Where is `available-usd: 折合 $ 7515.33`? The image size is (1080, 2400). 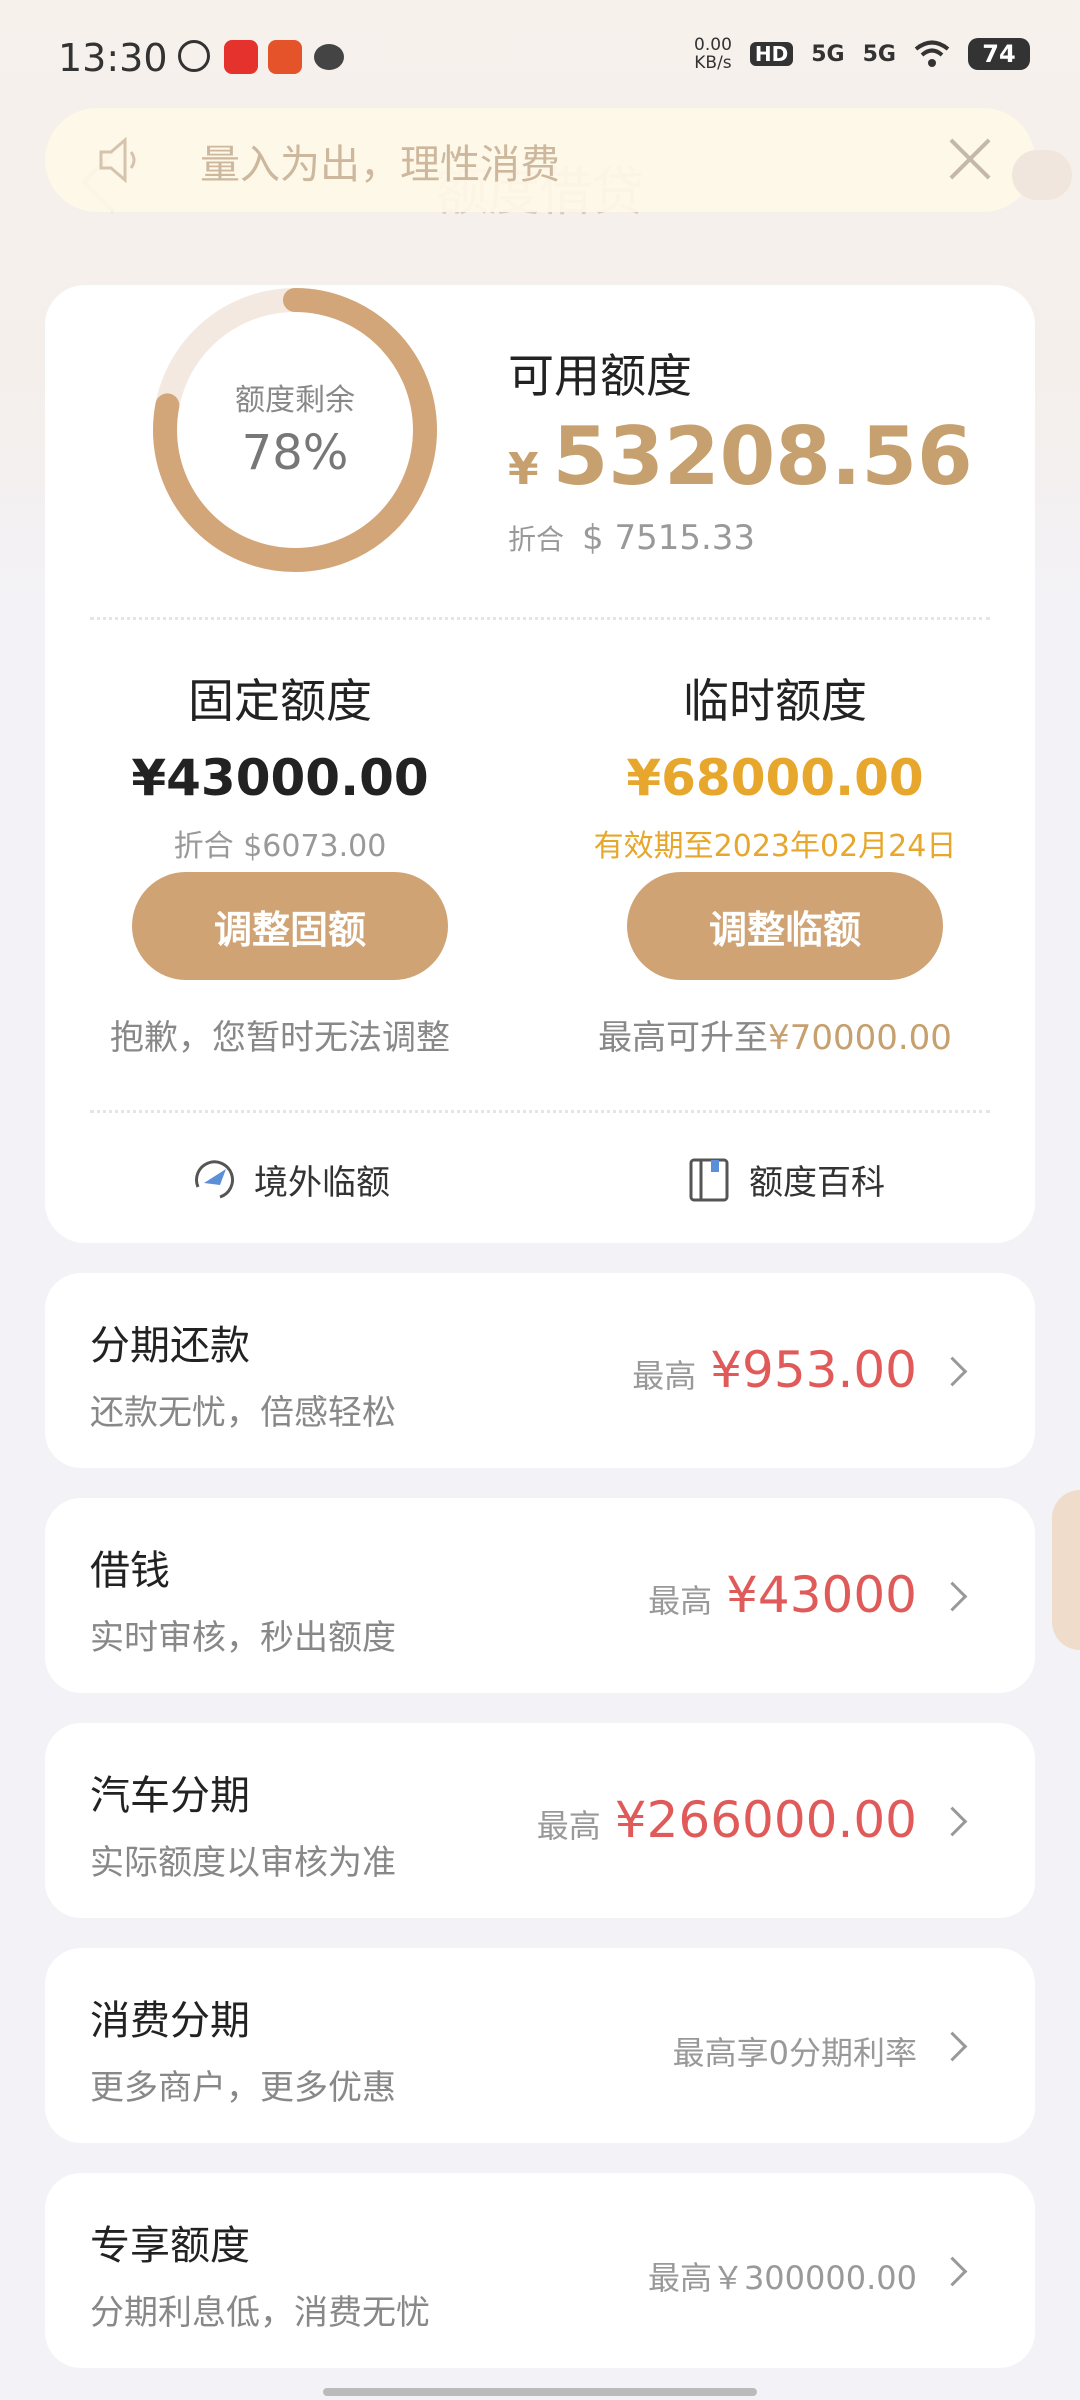
available-usd: 折合 $ 7515.33 is located at coordinates (631, 538).